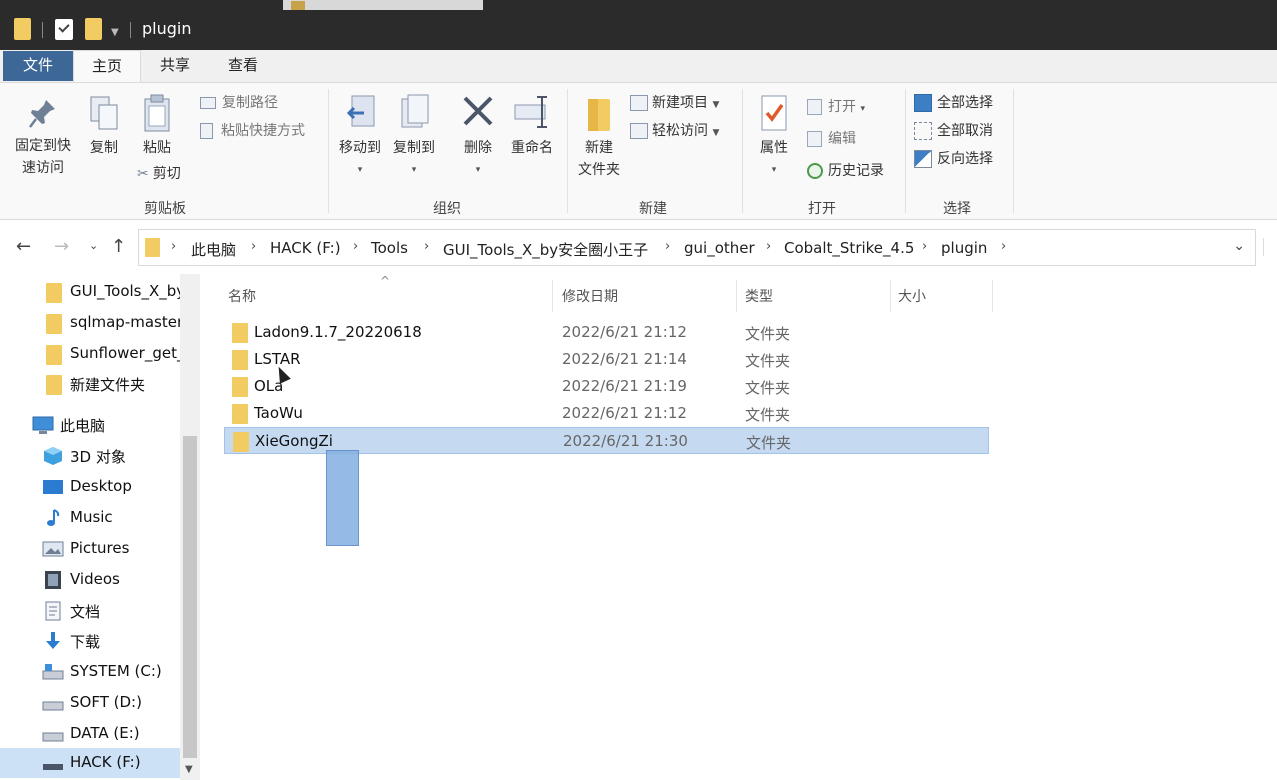 This screenshot has width=1277, height=780. What do you see at coordinates (90, 425) in the screenshot?
I see `sidebar-item-this-pc: 此电脑` at bounding box center [90, 425].